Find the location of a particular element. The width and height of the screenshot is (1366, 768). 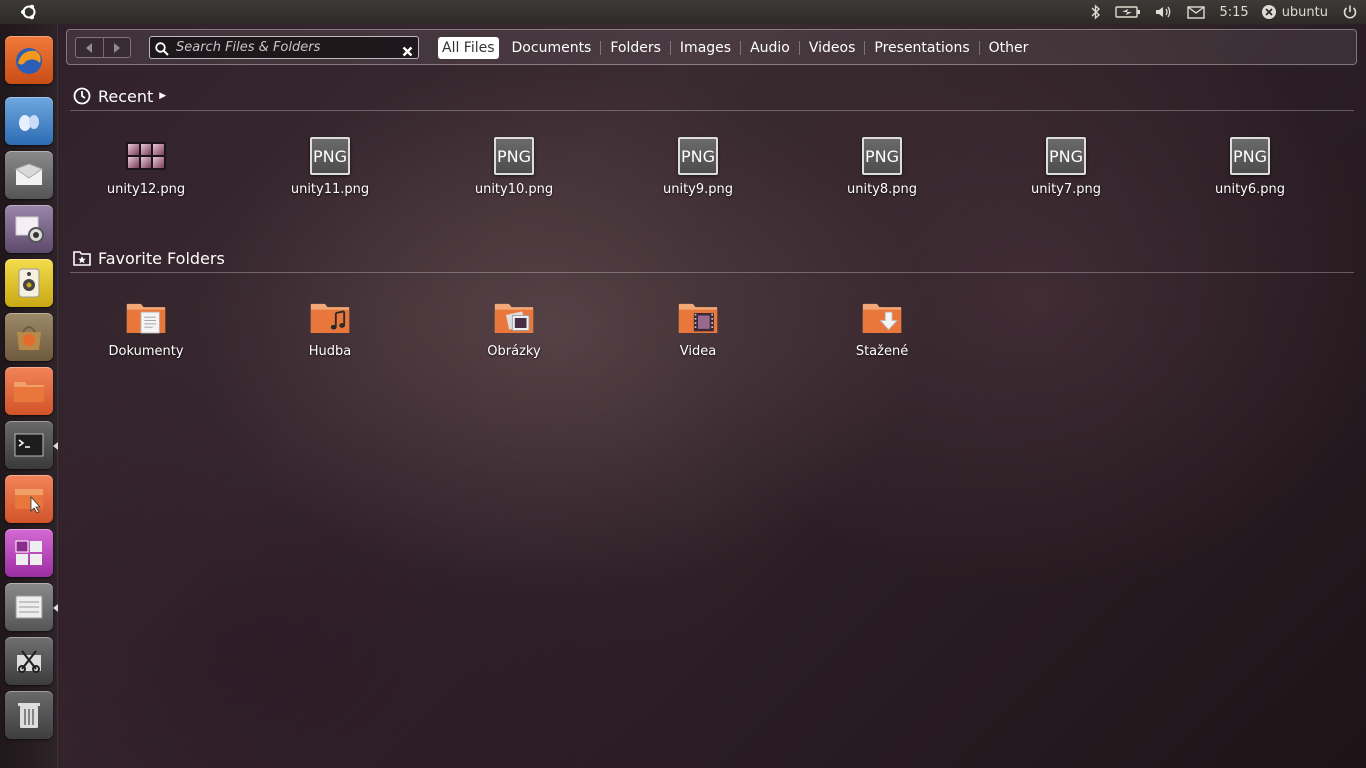

image-thumbnail-icon is located at coordinates (146, 156).